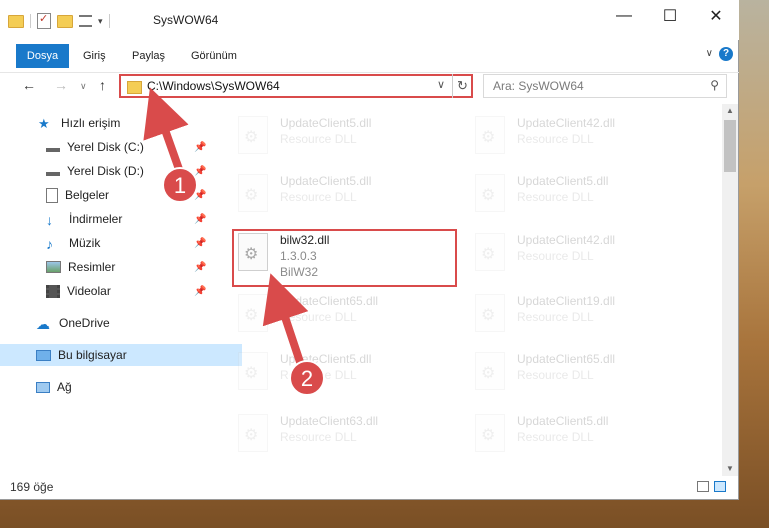 The width and height of the screenshot is (769, 528). What do you see at coordinates (441, 84) in the screenshot?
I see `address-dropdown-icon: ∨` at bounding box center [441, 84].